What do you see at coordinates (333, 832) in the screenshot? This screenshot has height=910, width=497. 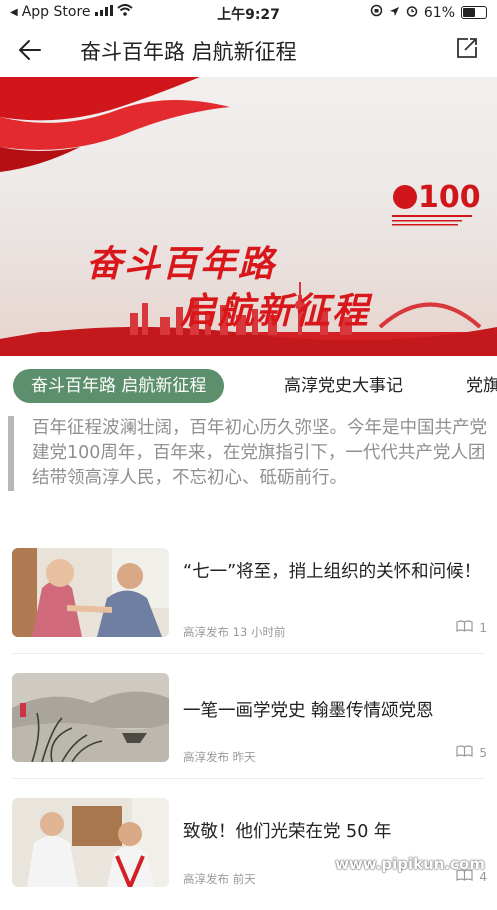 I see `article-title: 致敬！他们光荣在党 50 年` at bounding box center [333, 832].